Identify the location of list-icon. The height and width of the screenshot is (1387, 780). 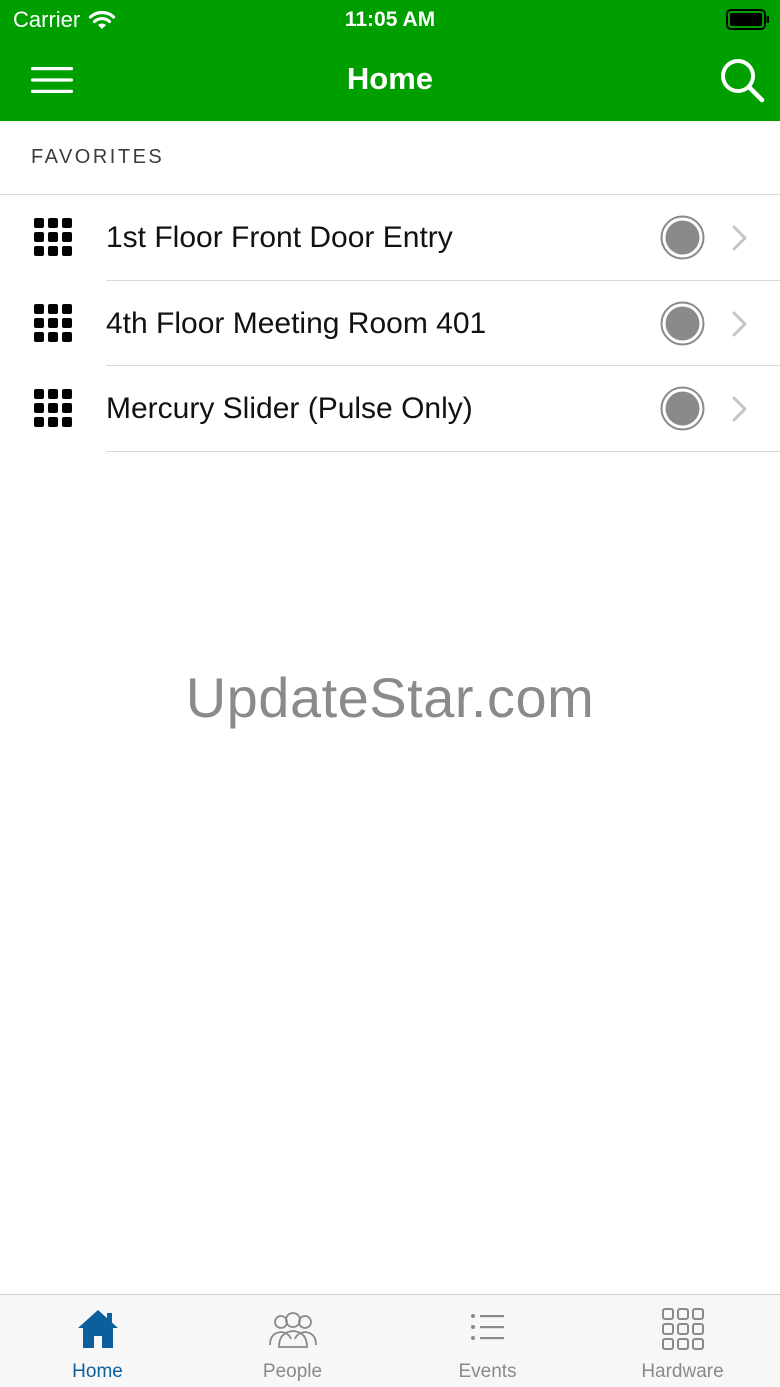
(487, 1327).